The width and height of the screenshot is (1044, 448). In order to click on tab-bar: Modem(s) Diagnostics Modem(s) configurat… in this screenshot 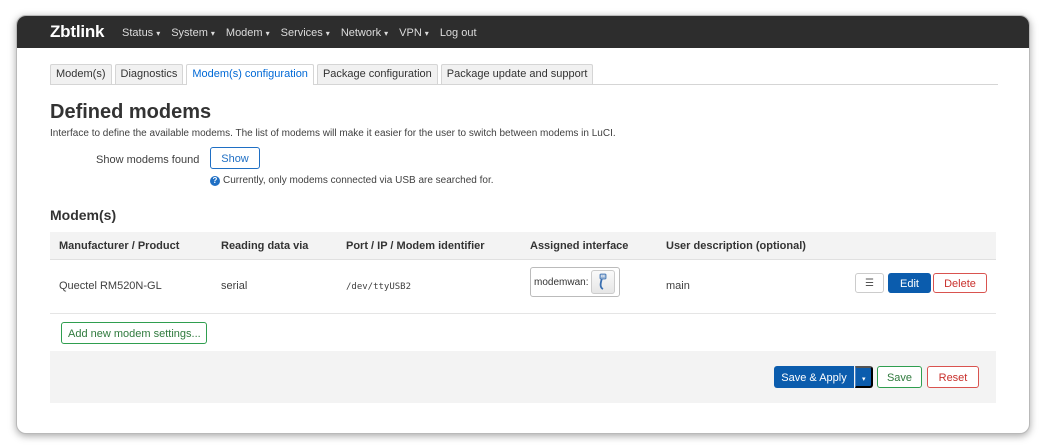, I will do `click(524, 74)`.